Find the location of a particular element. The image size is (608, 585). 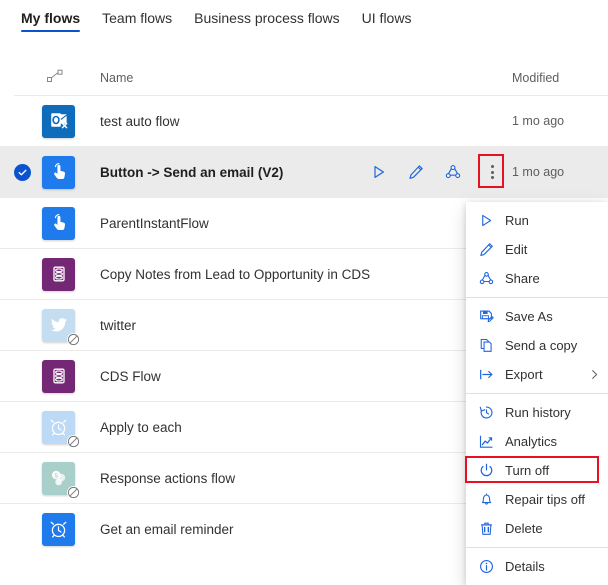

menu-item-export: Export is located at coordinates (537, 374).